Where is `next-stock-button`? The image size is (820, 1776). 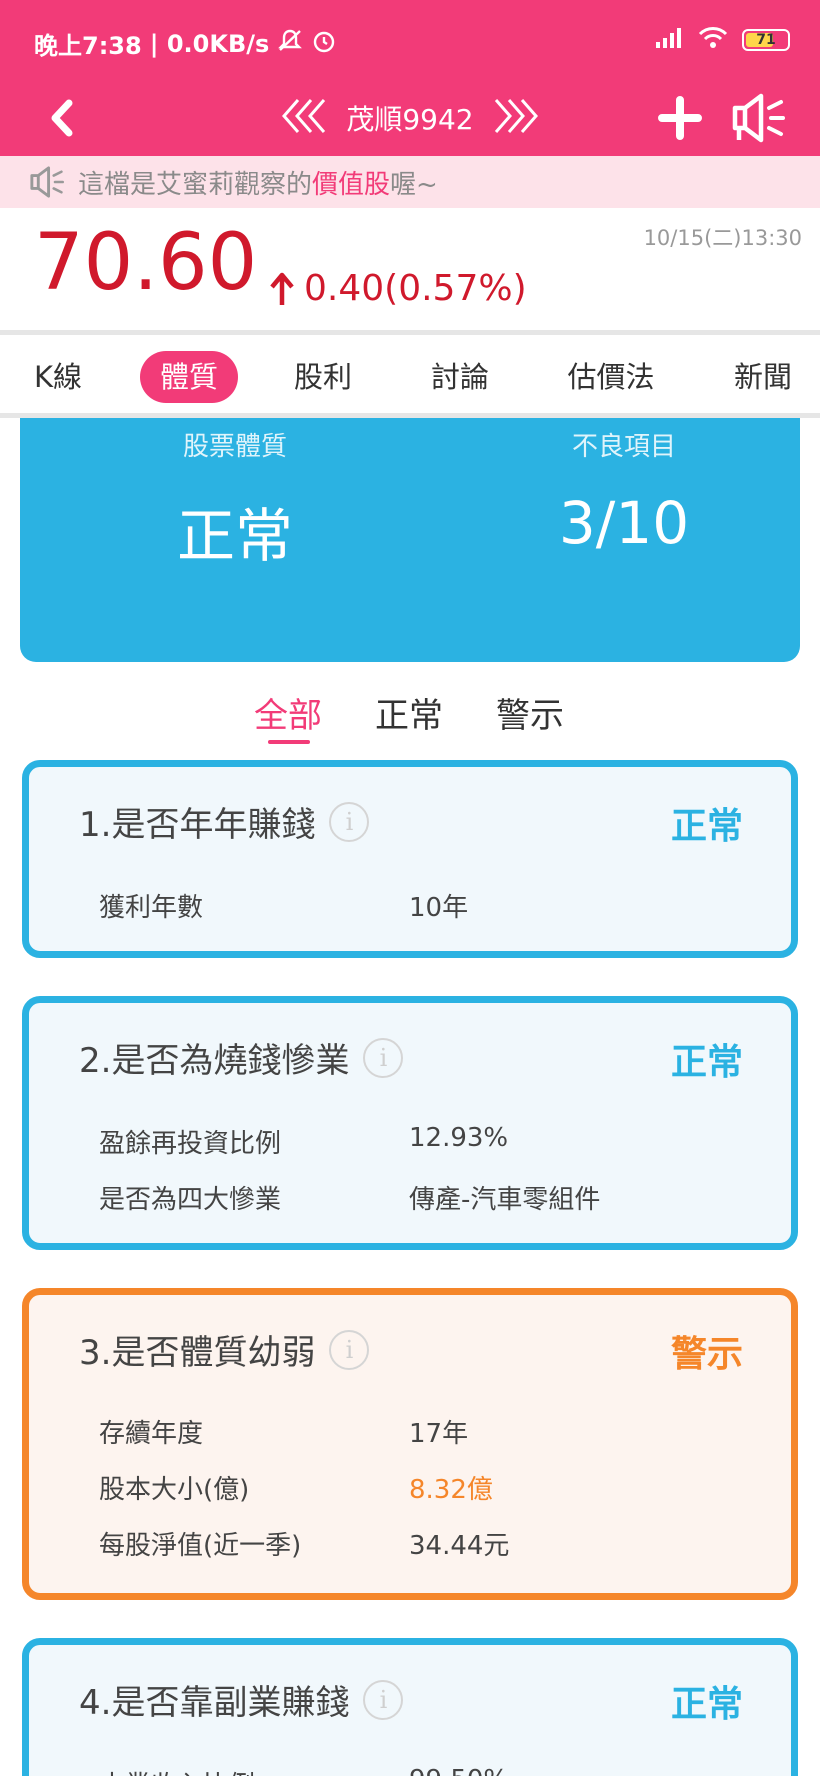 next-stock-button is located at coordinates (514, 118).